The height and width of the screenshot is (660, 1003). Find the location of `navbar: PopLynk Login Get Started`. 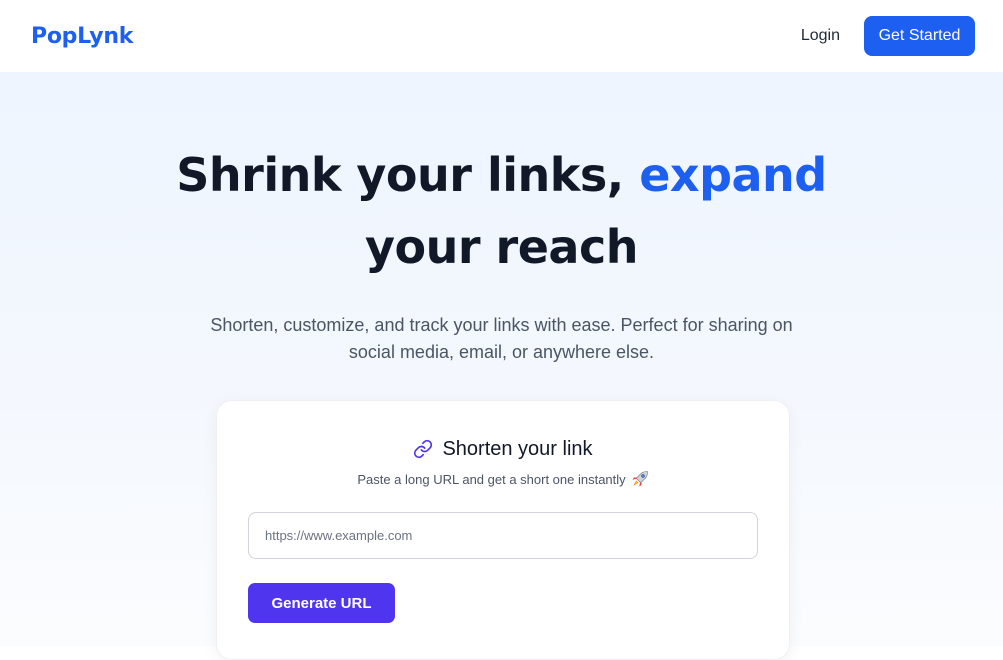

navbar: PopLynk Login Get Started is located at coordinates (501, 36).